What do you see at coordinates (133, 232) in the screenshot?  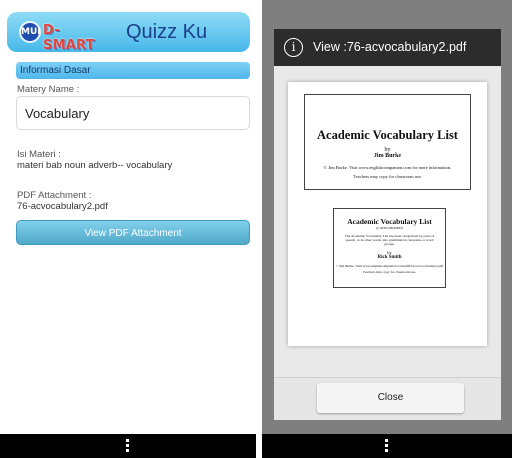 I see `view-pdf-button: View PDF Attachment` at bounding box center [133, 232].